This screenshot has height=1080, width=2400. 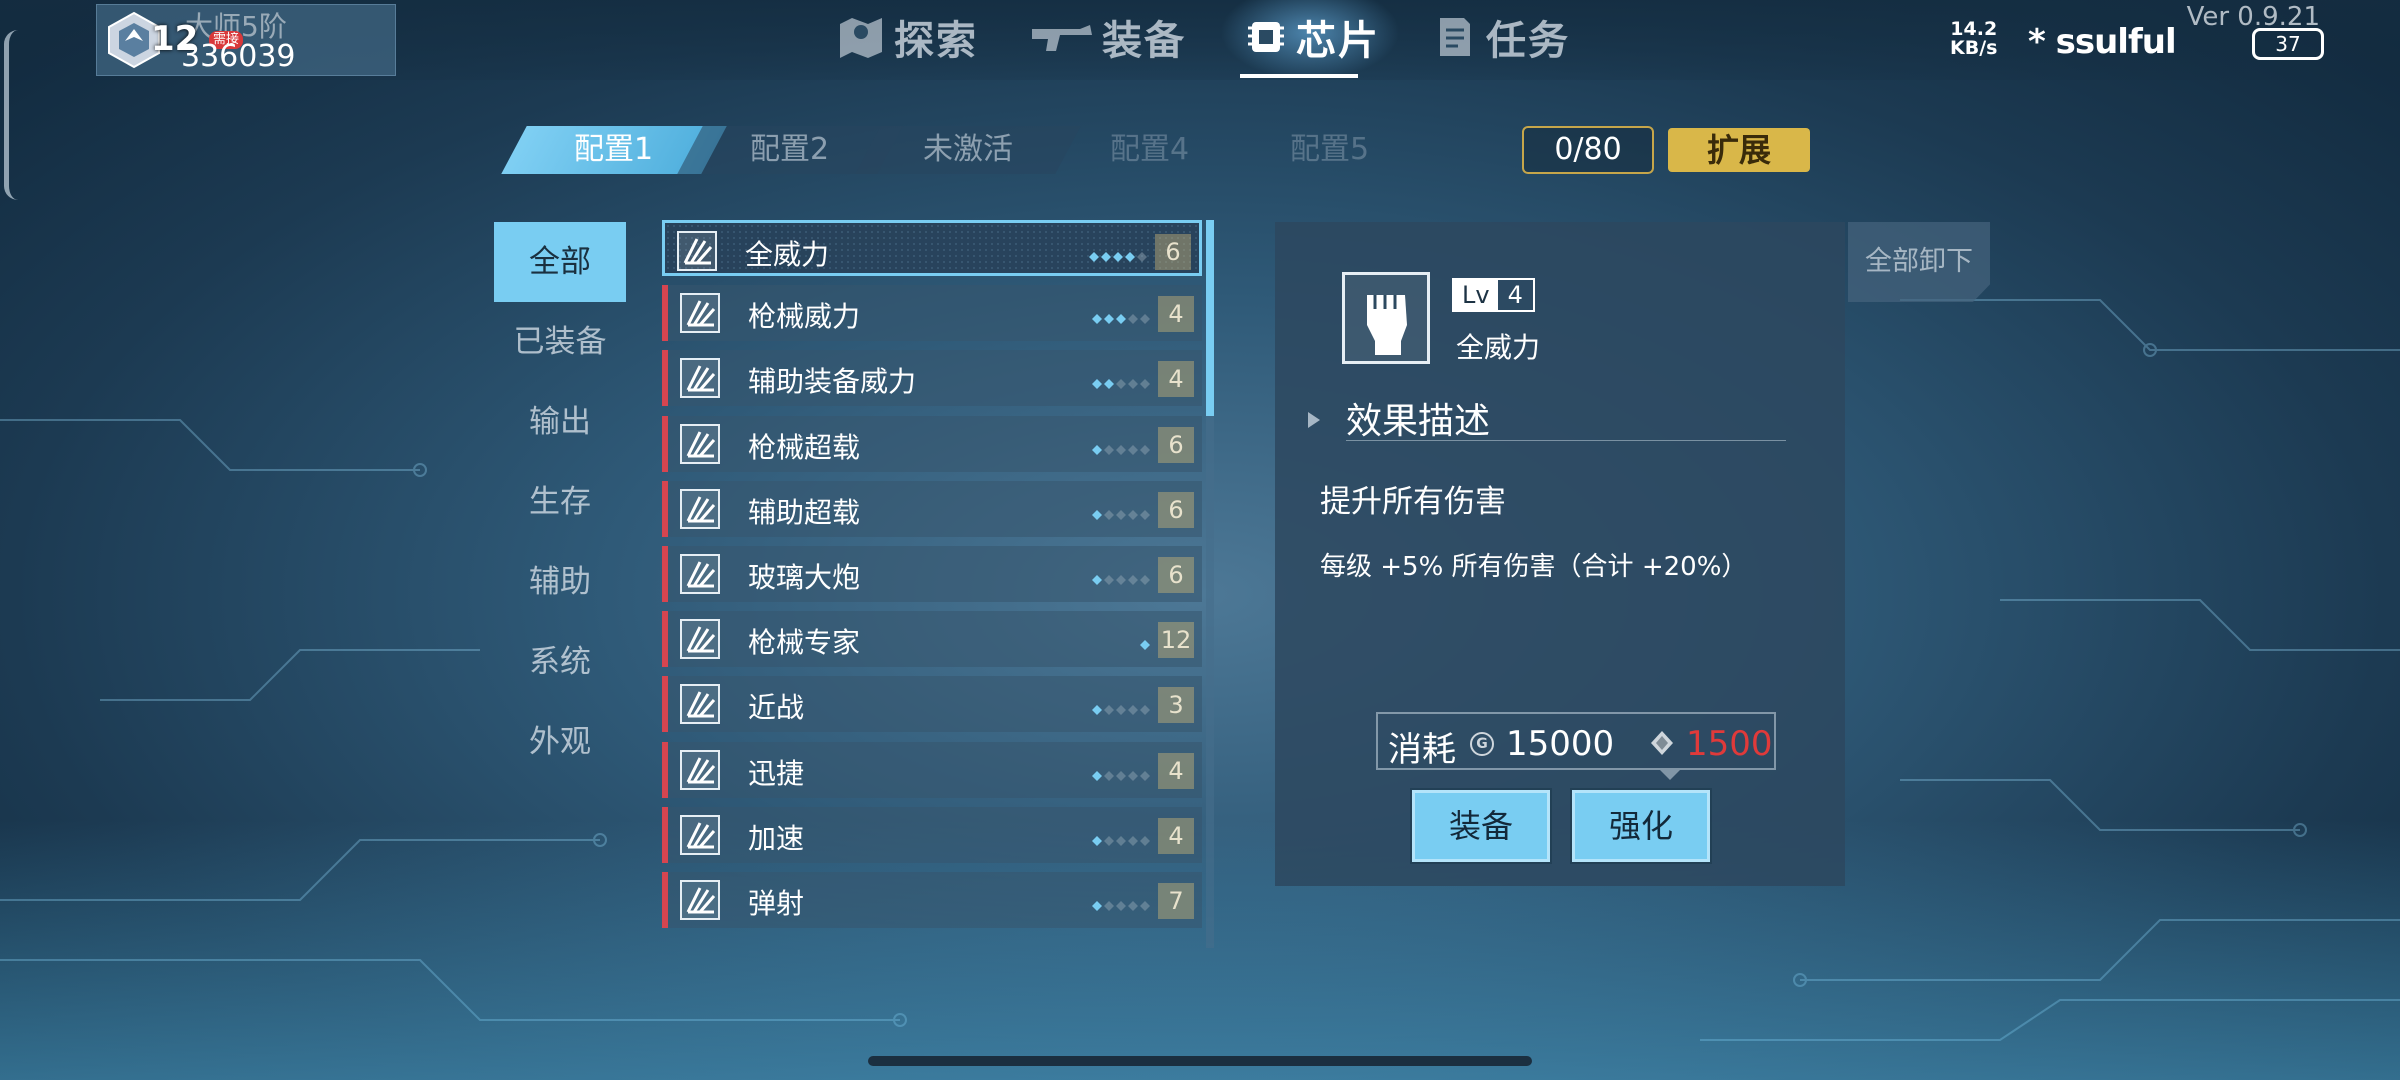 I want to click on chip-row-name: 枪械专家, so click(x=804, y=642).